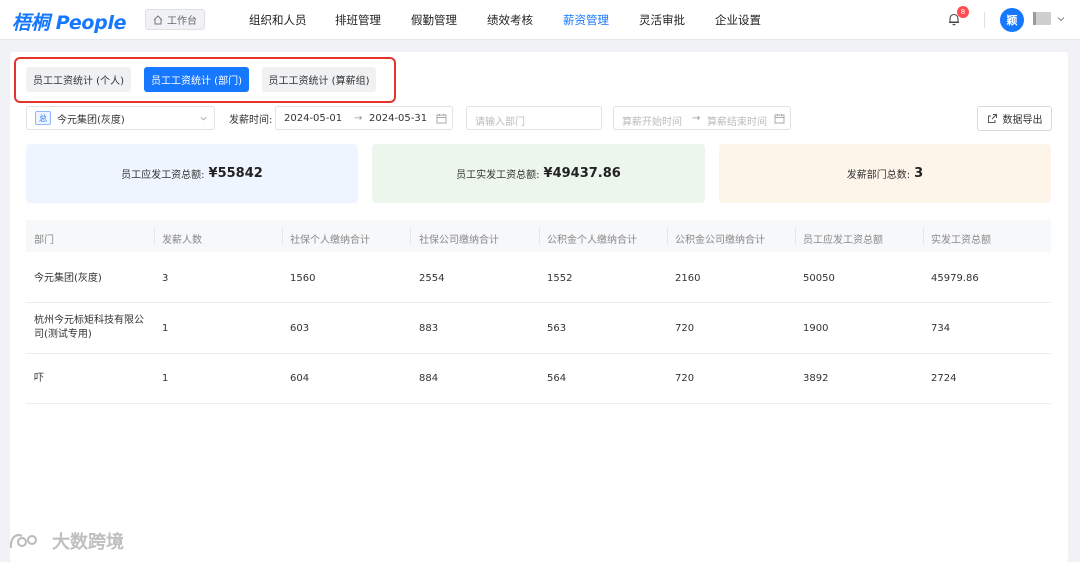 This screenshot has height=562, width=1080. I want to click on table-cell: 1560, so click(303, 278).